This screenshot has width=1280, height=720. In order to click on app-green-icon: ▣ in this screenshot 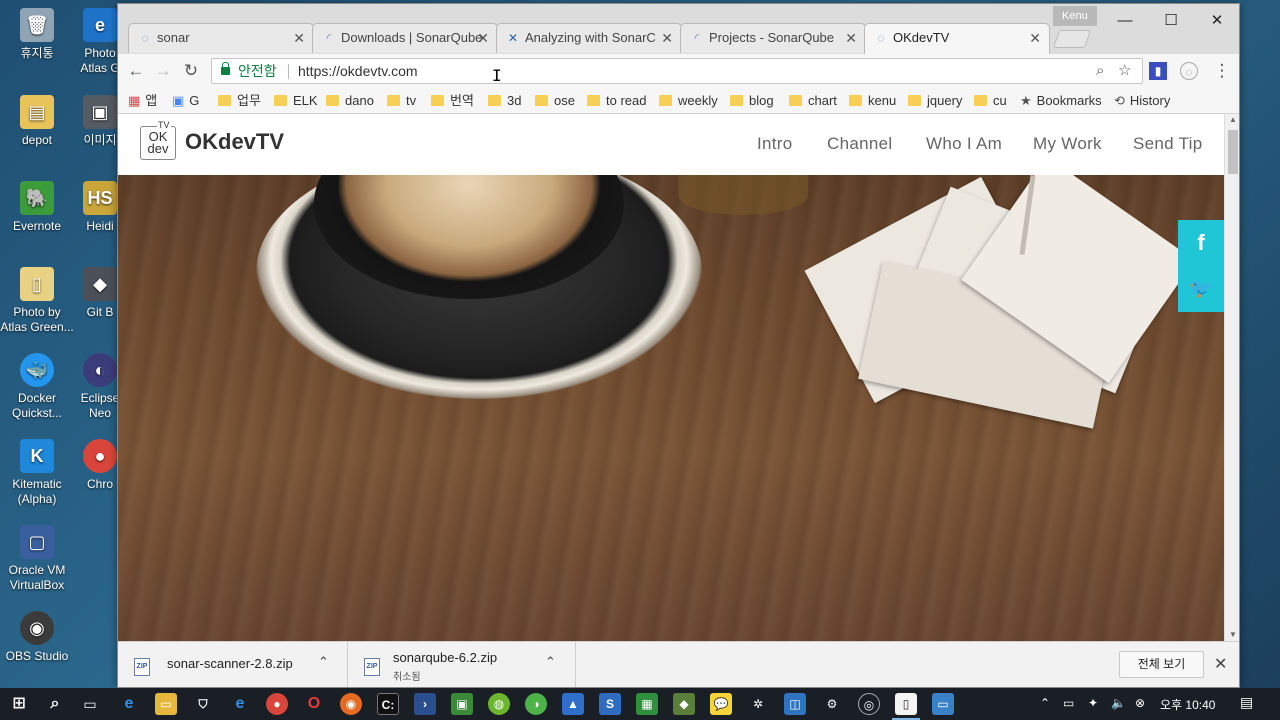, I will do `click(462, 704)`.